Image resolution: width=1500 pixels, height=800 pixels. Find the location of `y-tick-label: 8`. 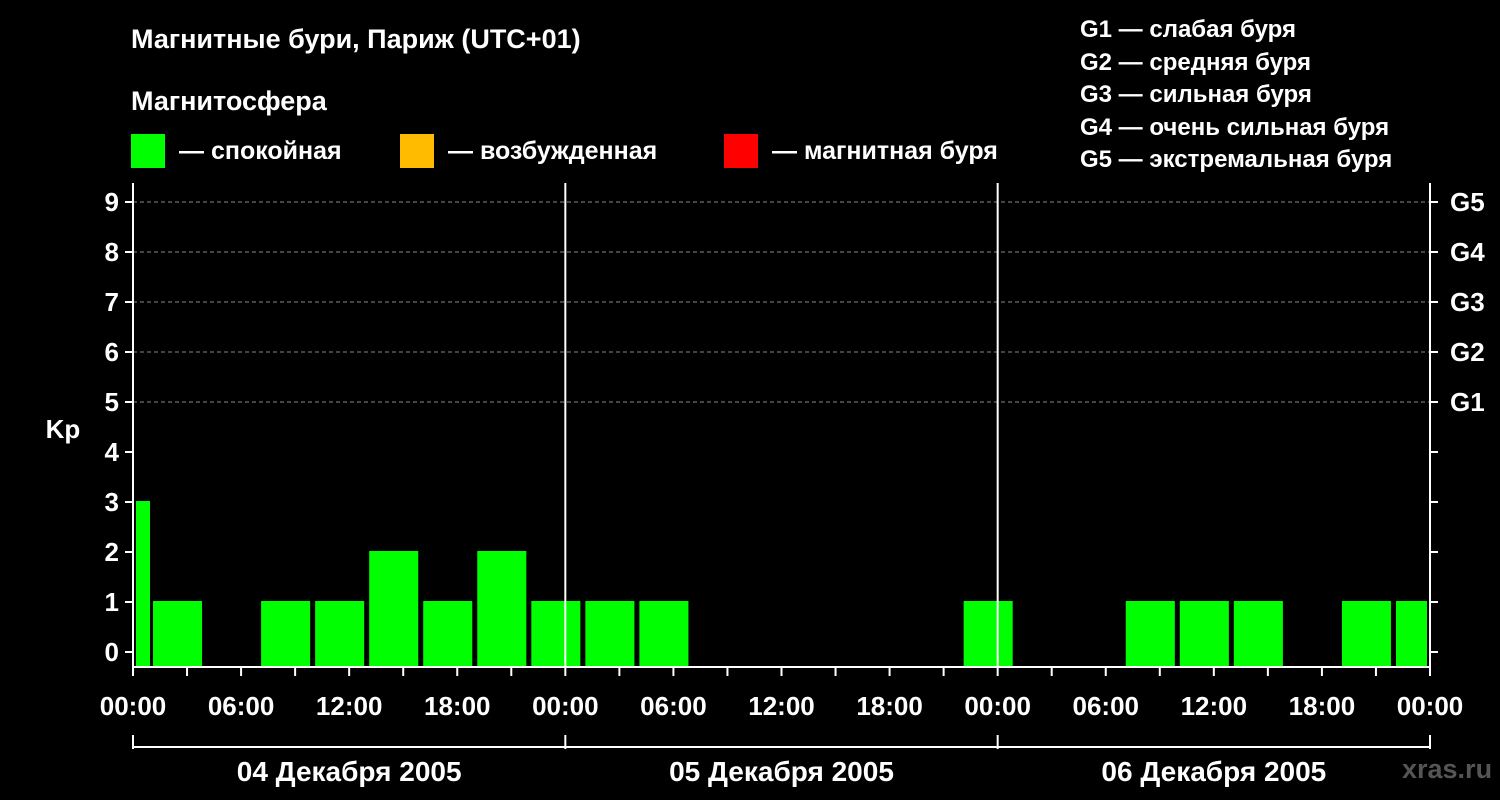

y-tick-label: 8 is located at coordinates (112, 252).